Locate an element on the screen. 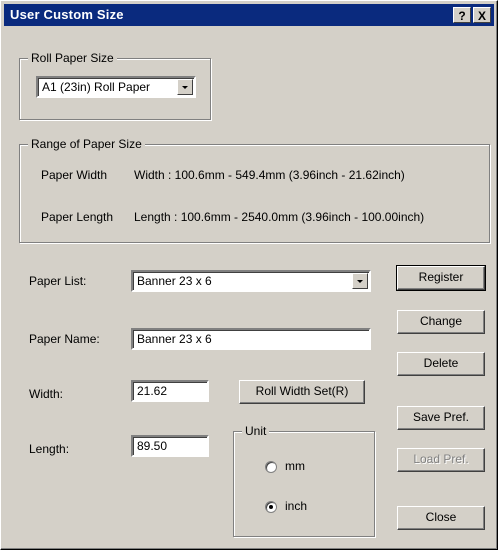  range-of-paper-size-legend: Range of Paper Size is located at coordinates (86, 144).